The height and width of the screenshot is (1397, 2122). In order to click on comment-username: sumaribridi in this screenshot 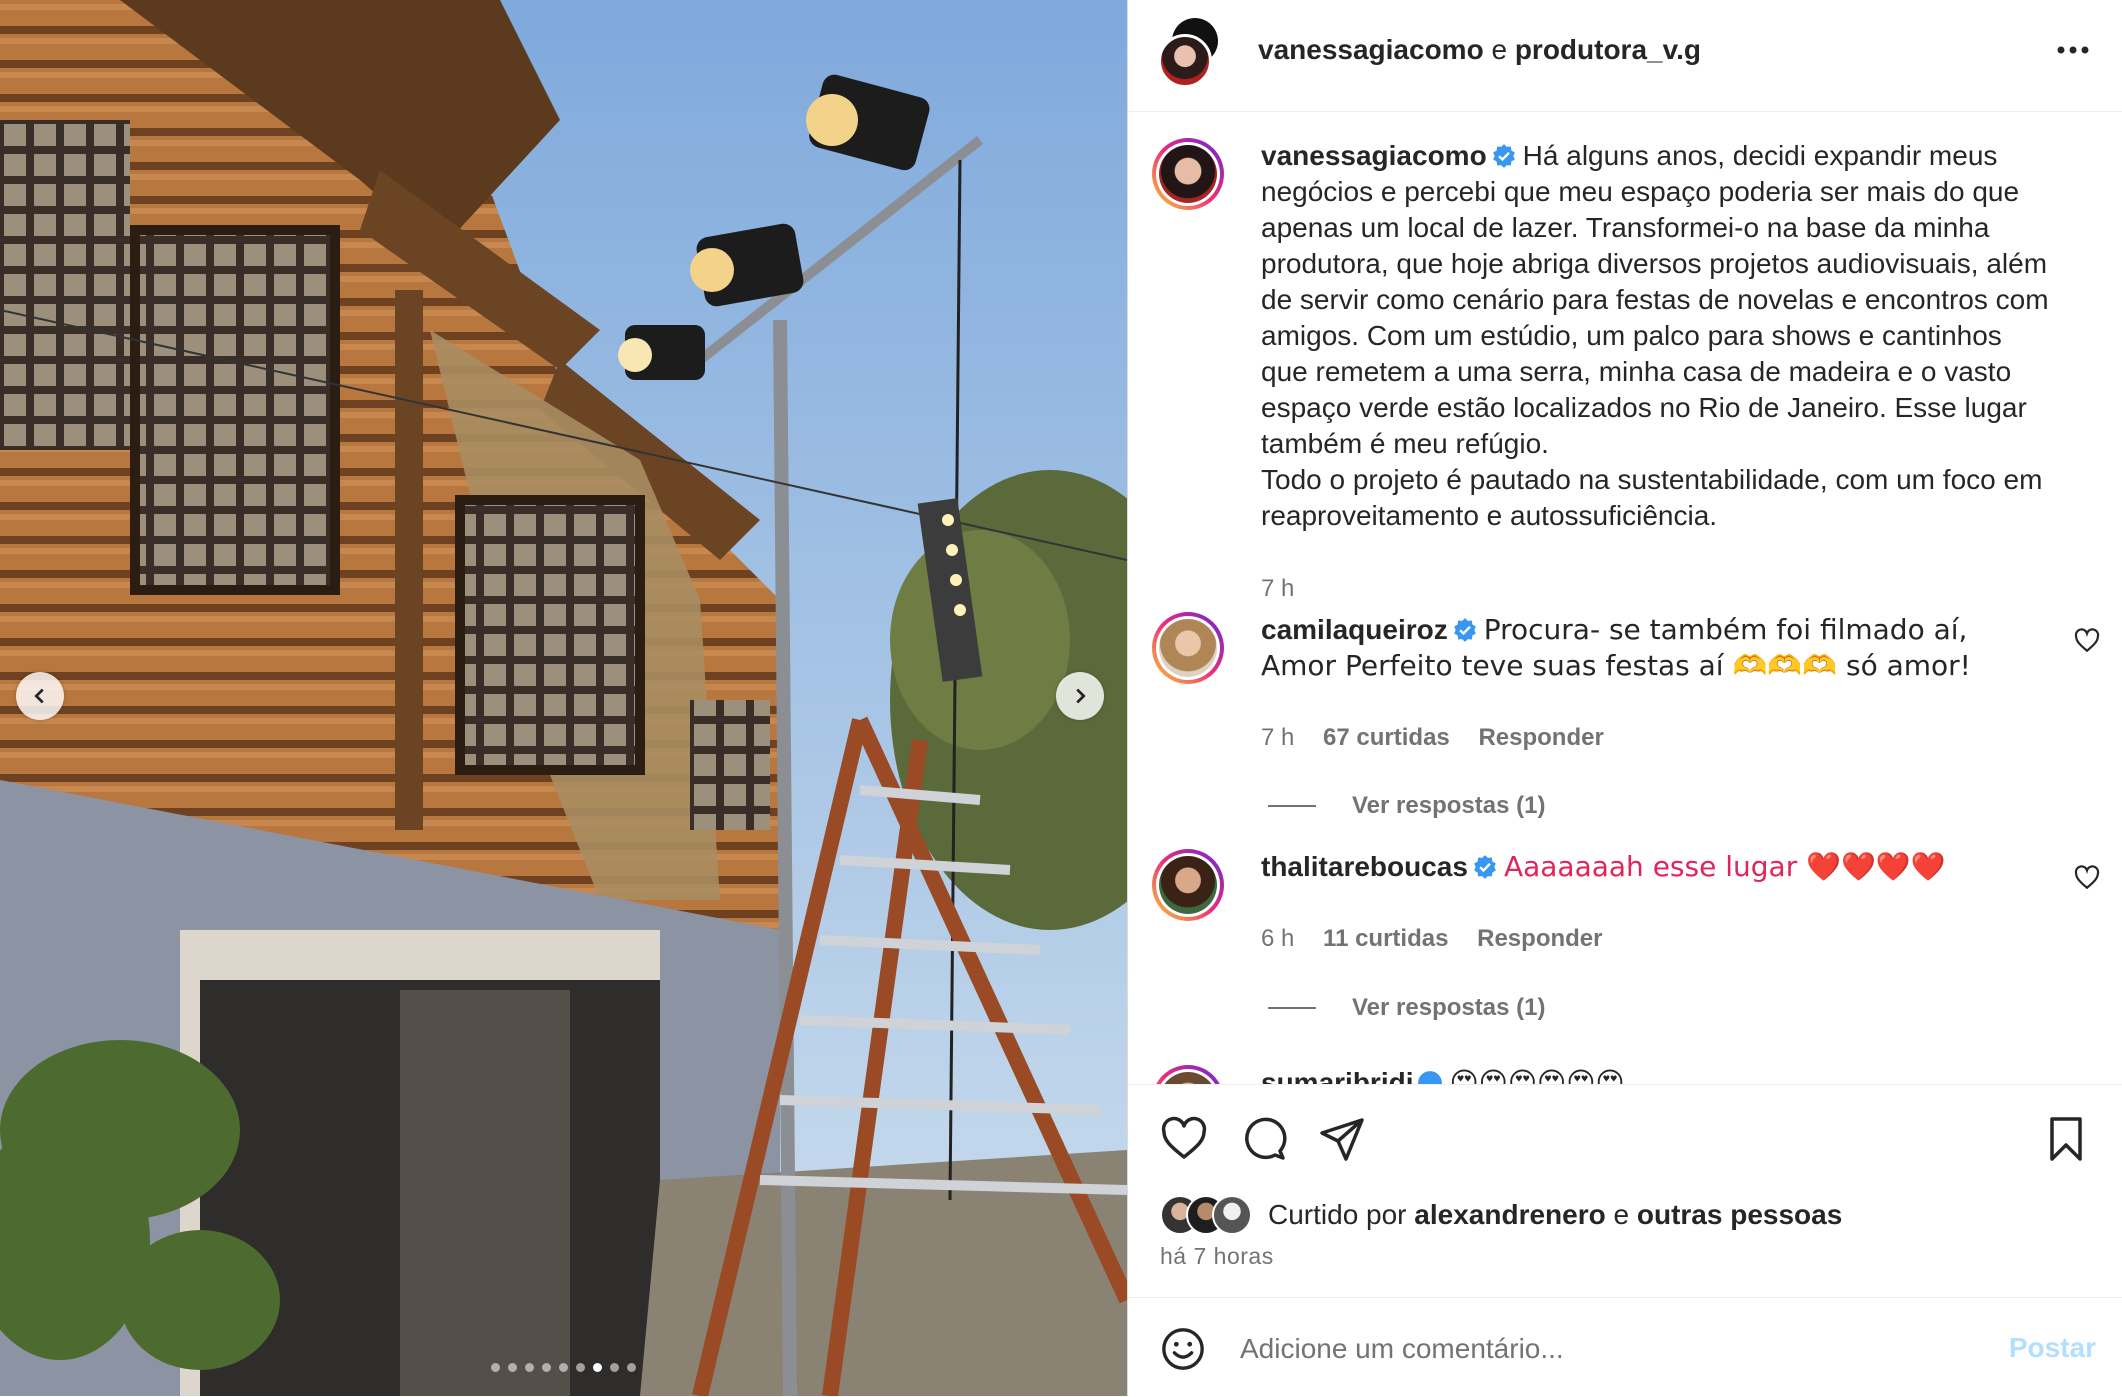, I will do `click(1337, 1075)`.